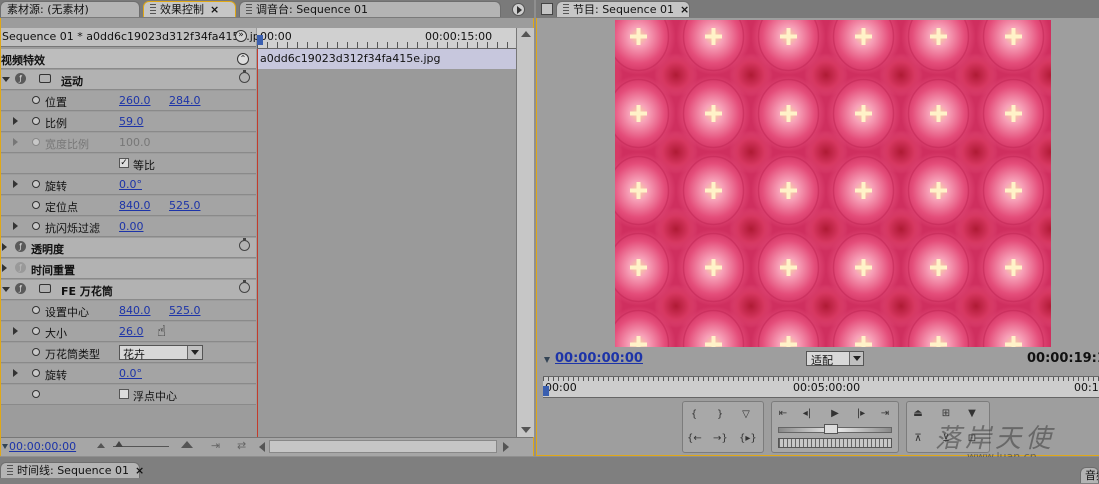 The height and width of the screenshot is (484, 1099). I want to click on size-value: 26.0, so click(131, 331).